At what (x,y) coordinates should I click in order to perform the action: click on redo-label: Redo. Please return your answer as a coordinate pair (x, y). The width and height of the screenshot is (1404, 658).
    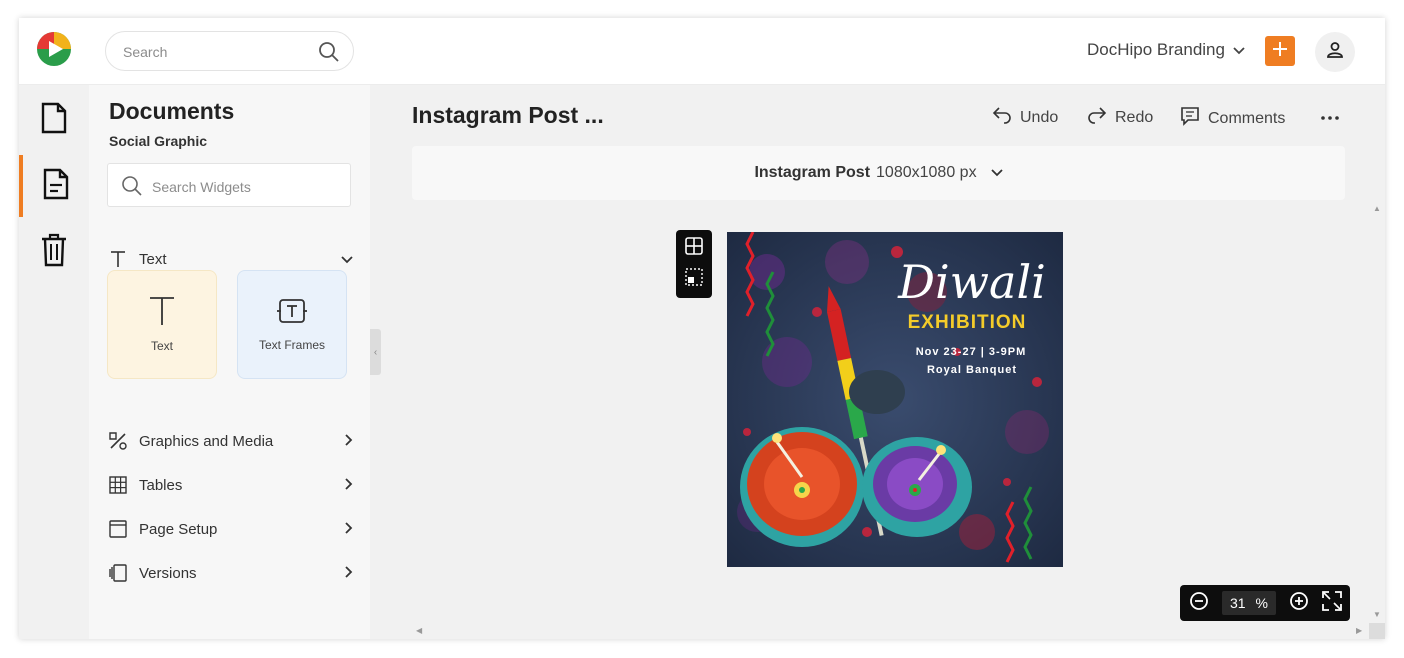
    Looking at the image, I should click on (1134, 117).